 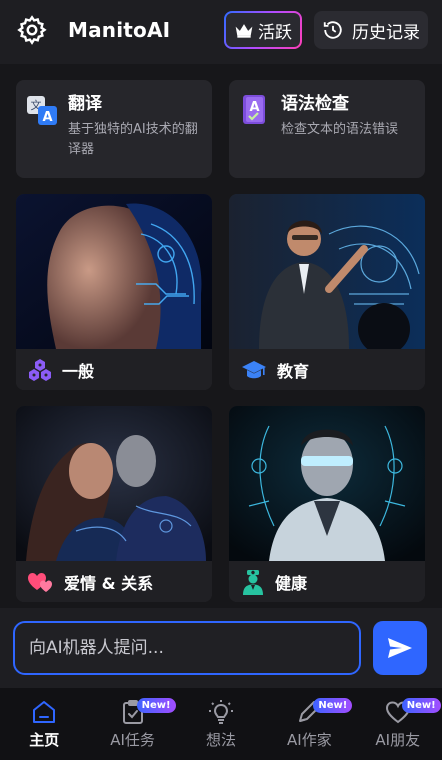 I want to click on crown-icon, so click(x=244, y=31).